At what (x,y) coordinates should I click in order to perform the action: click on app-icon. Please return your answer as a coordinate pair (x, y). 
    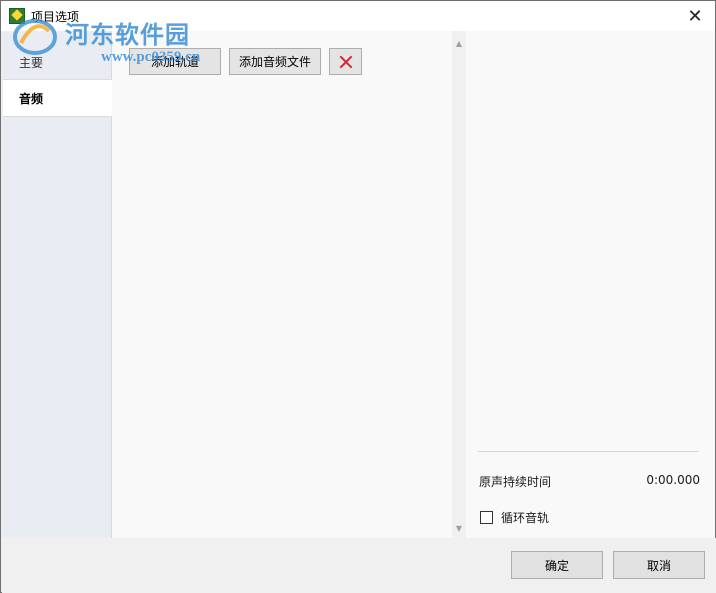
    Looking at the image, I should click on (17, 16).